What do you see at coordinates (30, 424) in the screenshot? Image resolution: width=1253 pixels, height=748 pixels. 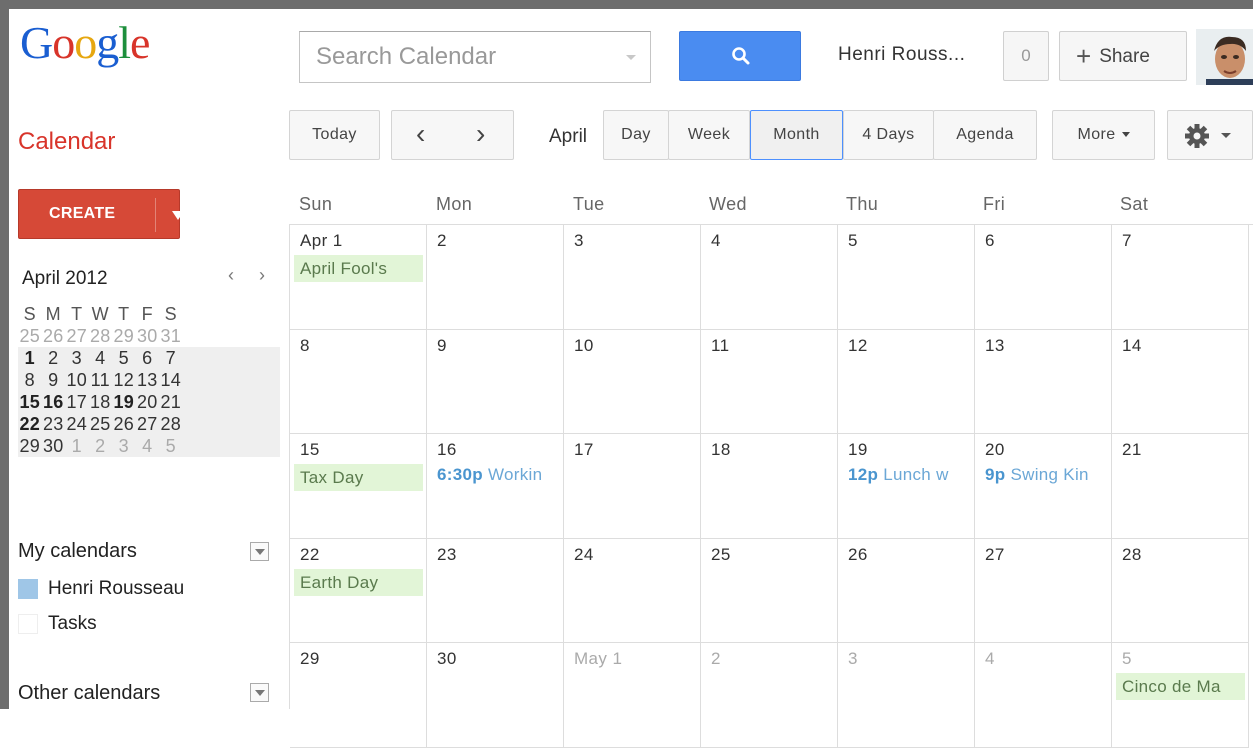 I see `mini-day: 22` at bounding box center [30, 424].